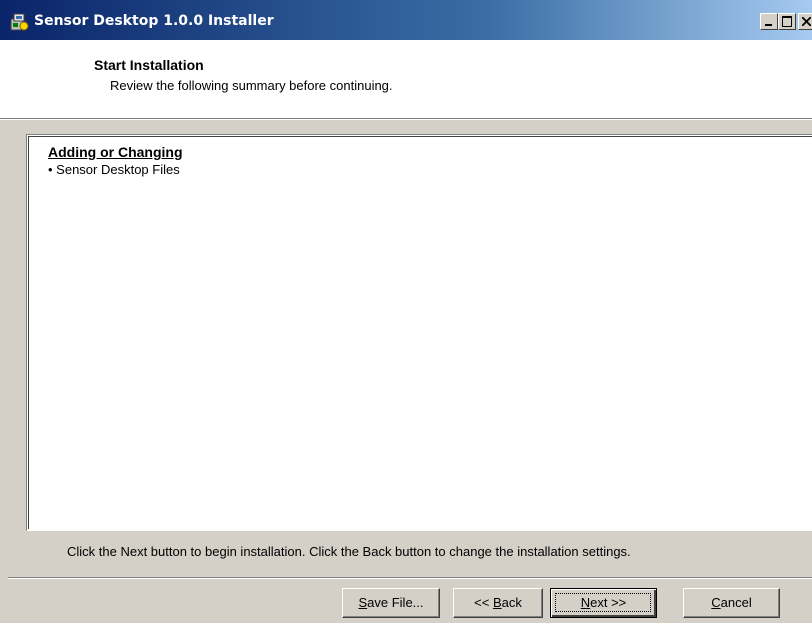 This screenshot has height=623, width=812. What do you see at coordinates (115, 152) in the screenshot?
I see `summary-heading: Adding or Changing` at bounding box center [115, 152].